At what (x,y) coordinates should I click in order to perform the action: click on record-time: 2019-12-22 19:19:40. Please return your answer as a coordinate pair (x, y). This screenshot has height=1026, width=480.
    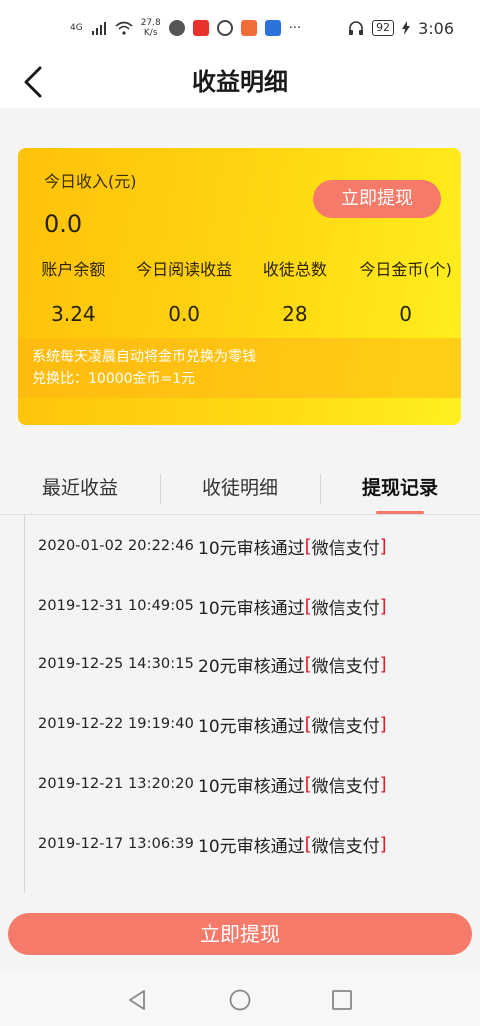
    Looking at the image, I should click on (116, 724).